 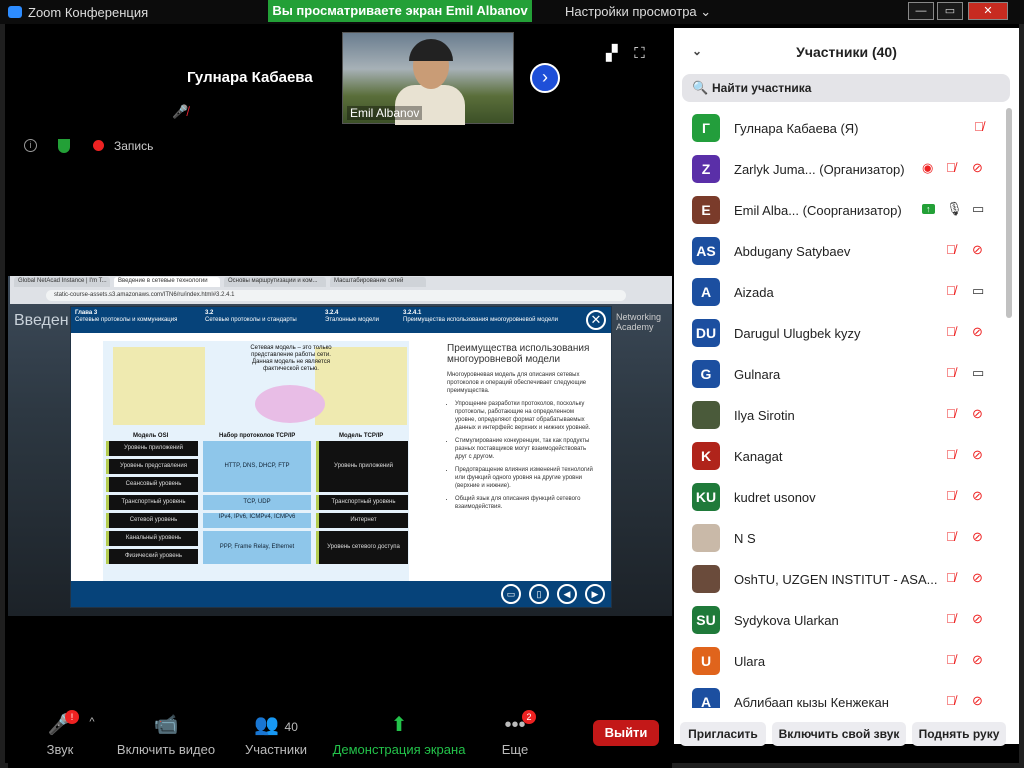 What do you see at coordinates (257, 466) in the screenshot?
I see `protocol-row: HTTP, DNS, DHCP, FTP` at bounding box center [257, 466].